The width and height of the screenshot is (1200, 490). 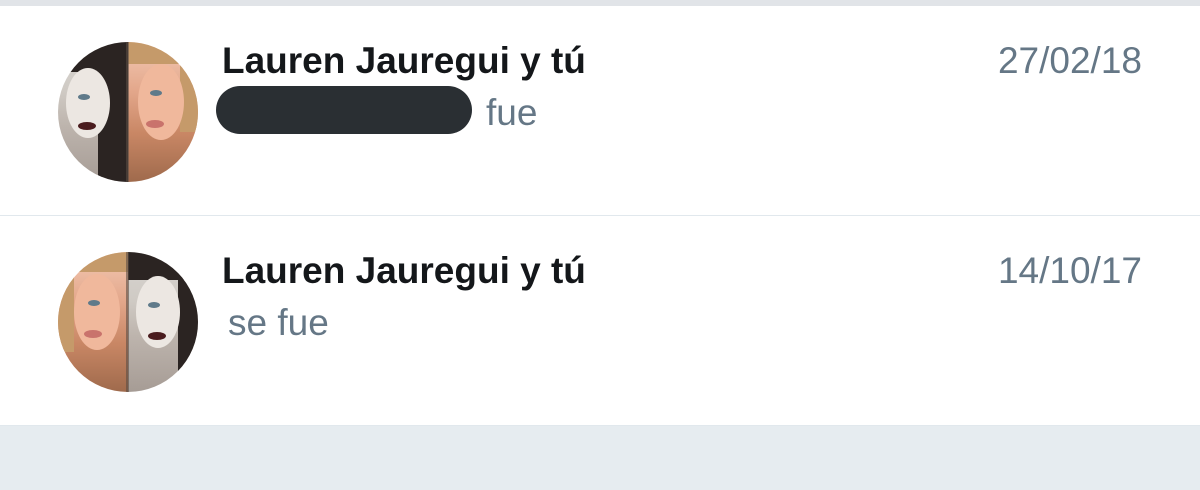 What do you see at coordinates (278, 322) in the screenshot?
I see `message-snippet: se fue` at bounding box center [278, 322].